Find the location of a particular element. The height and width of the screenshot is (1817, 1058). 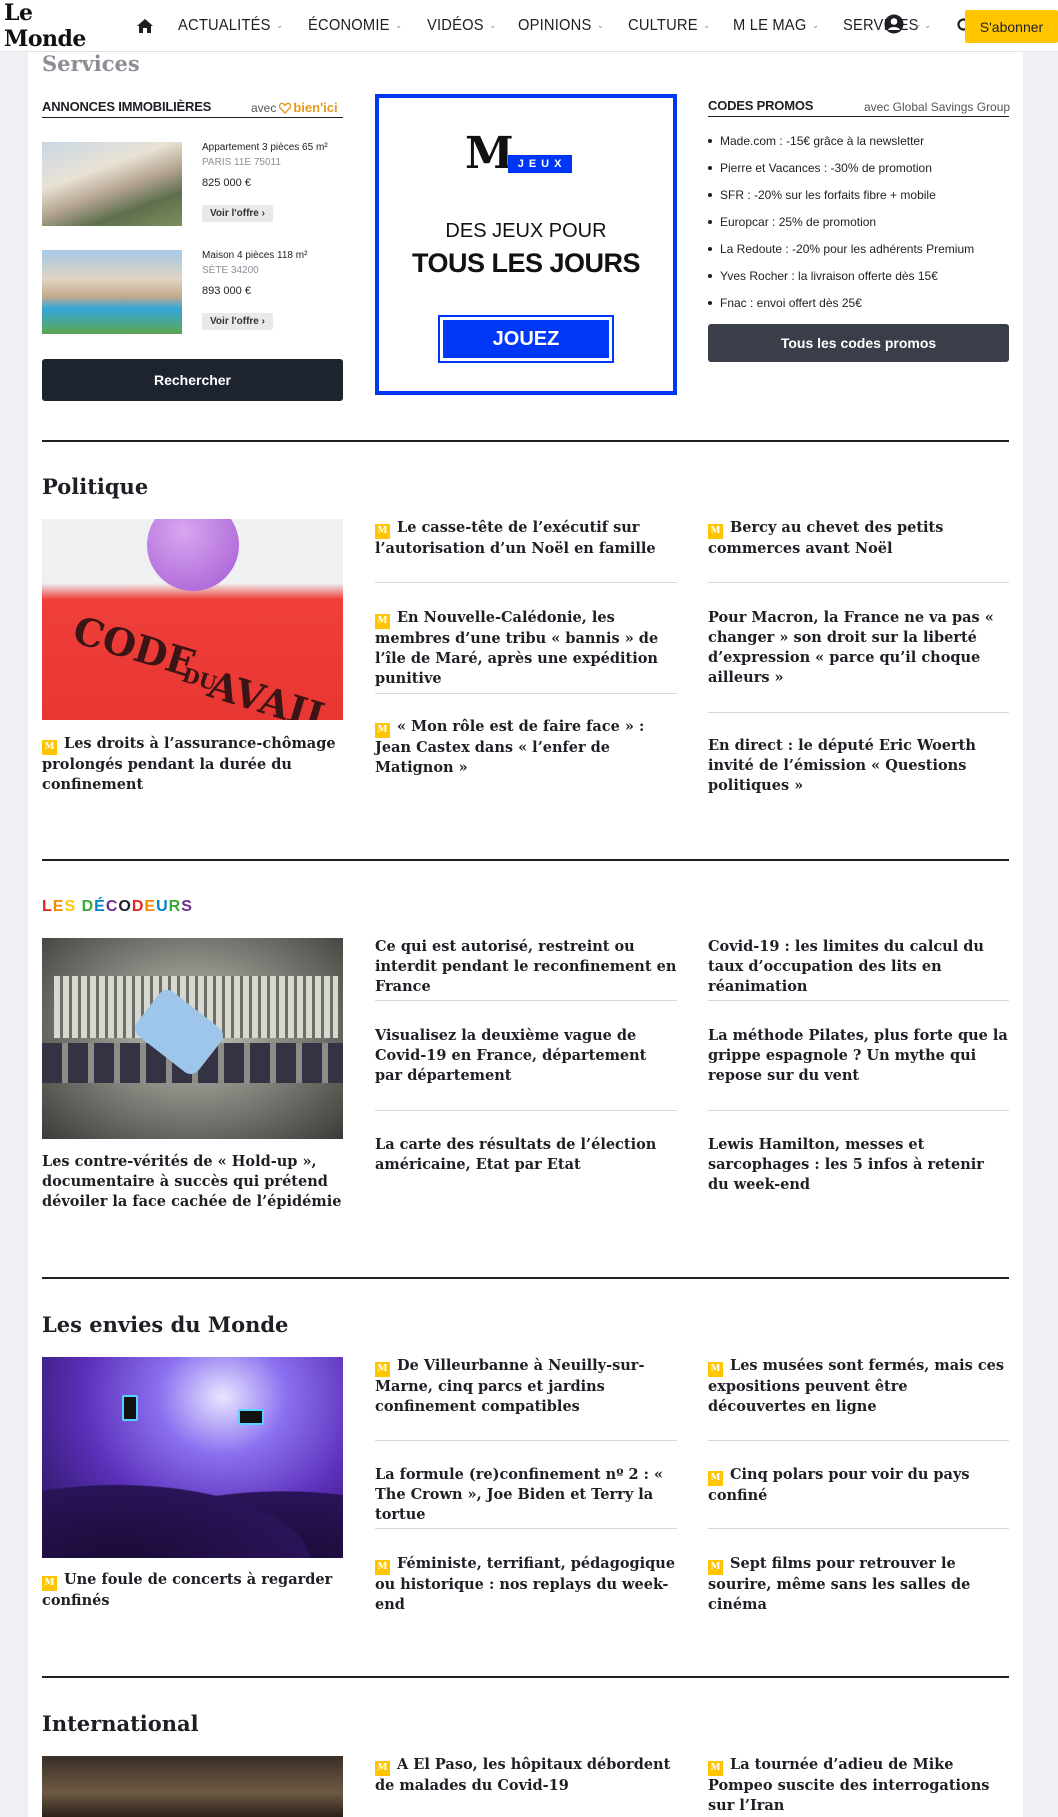

article-image-code-du-travail: CODE DU AVAIL is located at coordinates (192, 619).